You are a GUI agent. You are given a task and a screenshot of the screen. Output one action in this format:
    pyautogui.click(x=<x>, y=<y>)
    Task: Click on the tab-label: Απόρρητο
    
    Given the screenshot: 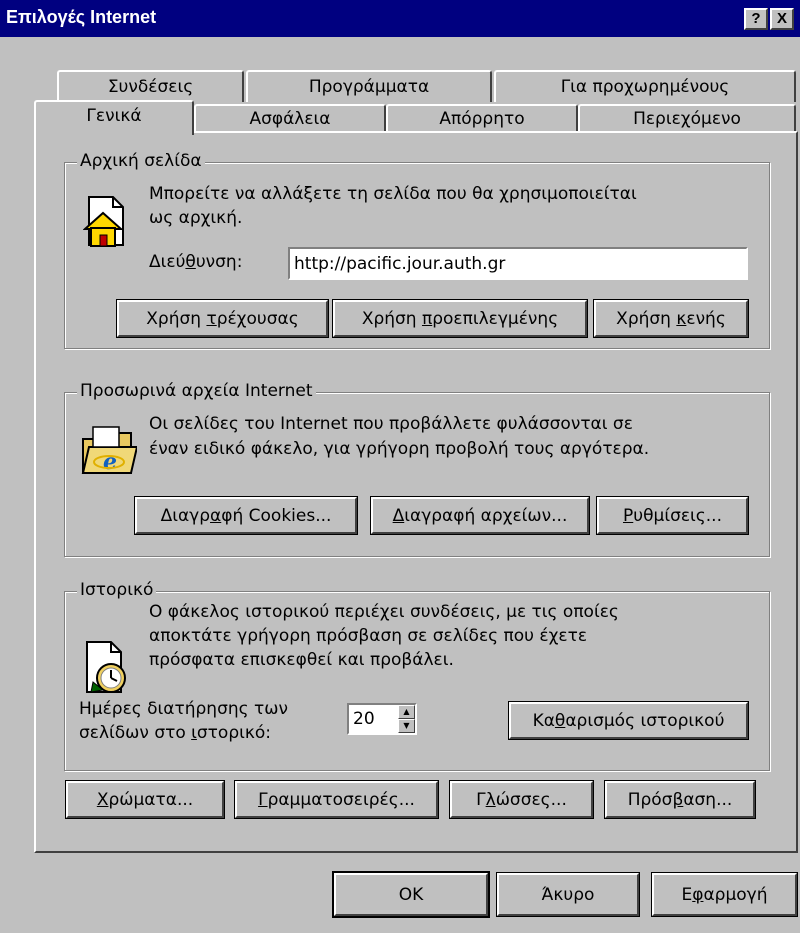 What is the action you would take?
    pyautogui.click(x=482, y=119)
    